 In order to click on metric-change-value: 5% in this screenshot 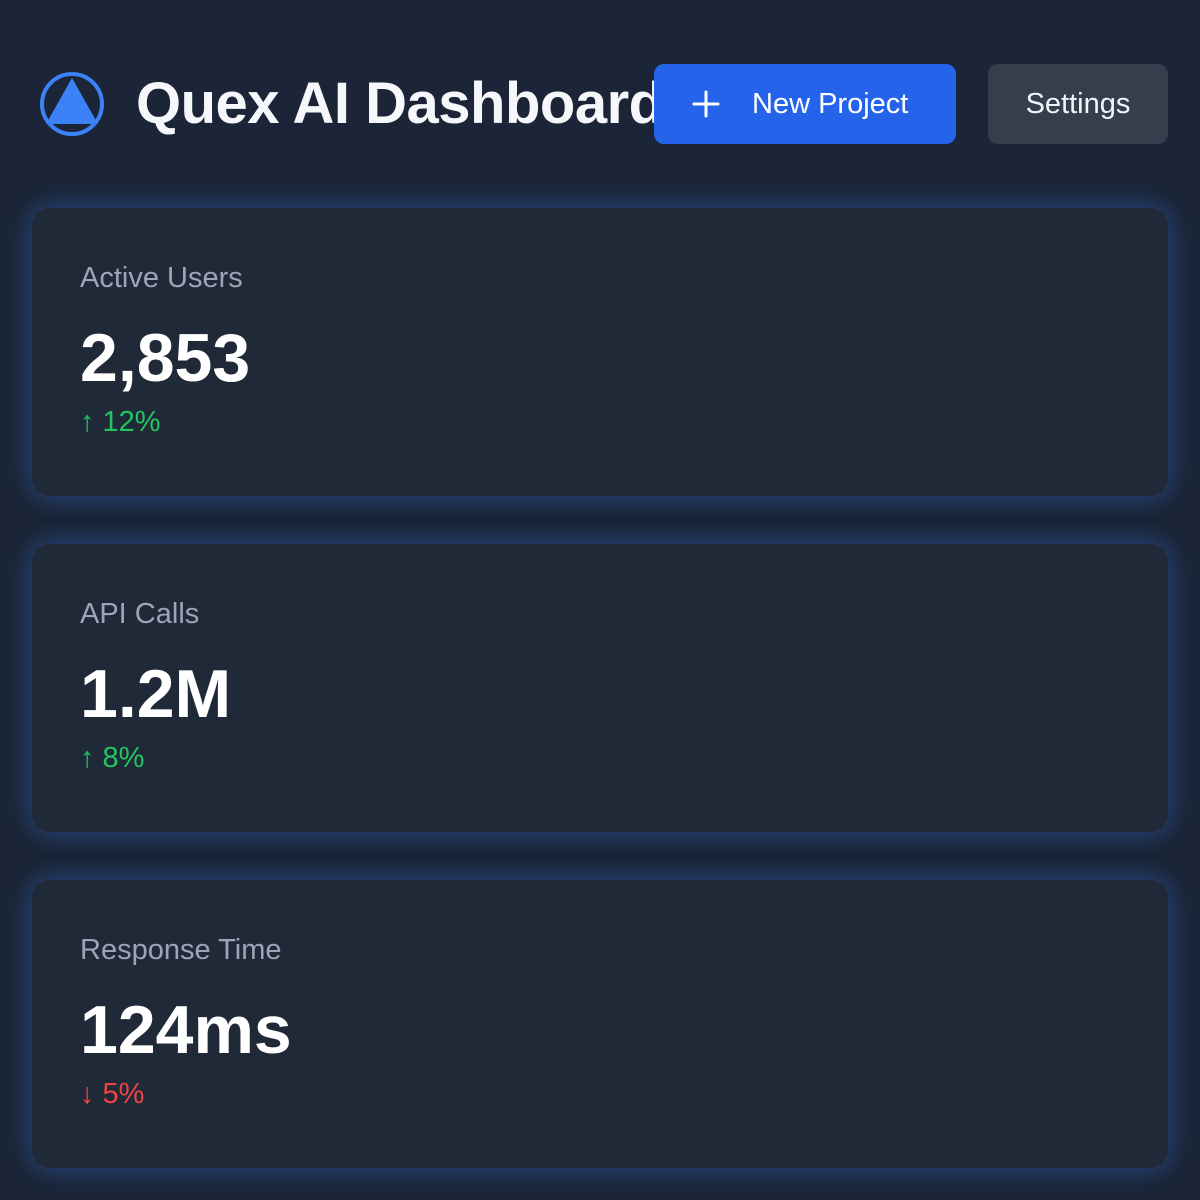, I will do `click(123, 1094)`.